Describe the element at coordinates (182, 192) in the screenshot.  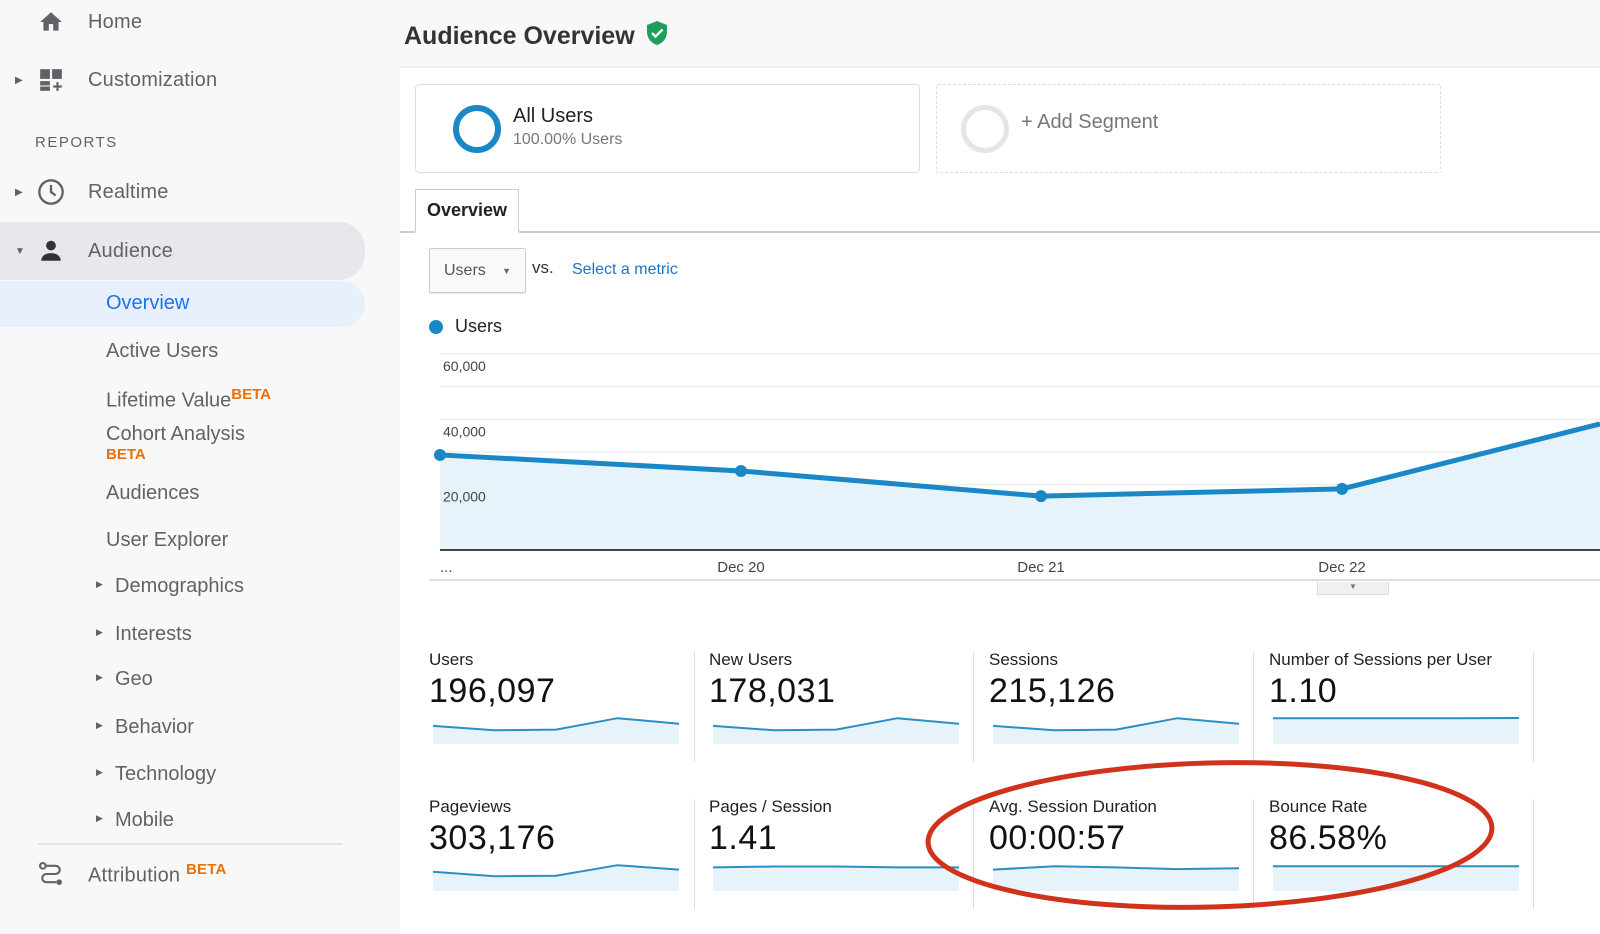
I see `sidebar-item-realtime: ▶ Realtime` at that location.